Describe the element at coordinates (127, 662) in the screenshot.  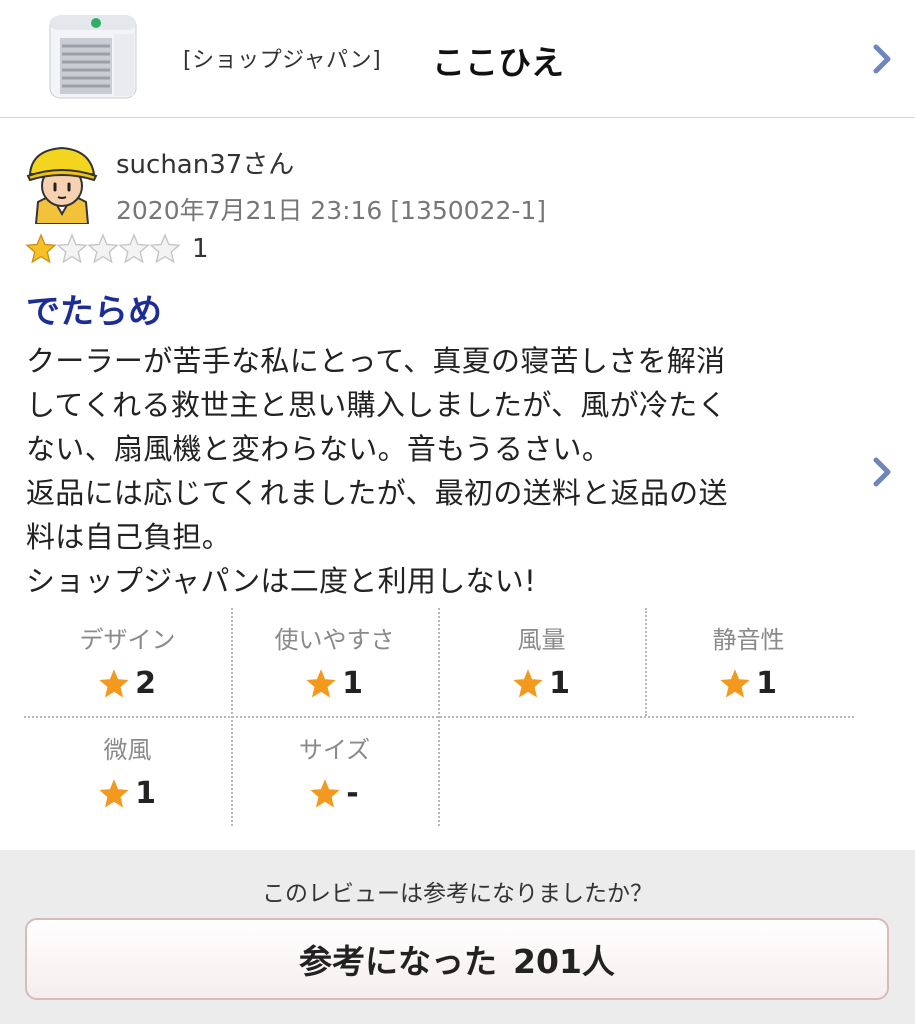
I see `rating-cell: デザイン 2` at that location.